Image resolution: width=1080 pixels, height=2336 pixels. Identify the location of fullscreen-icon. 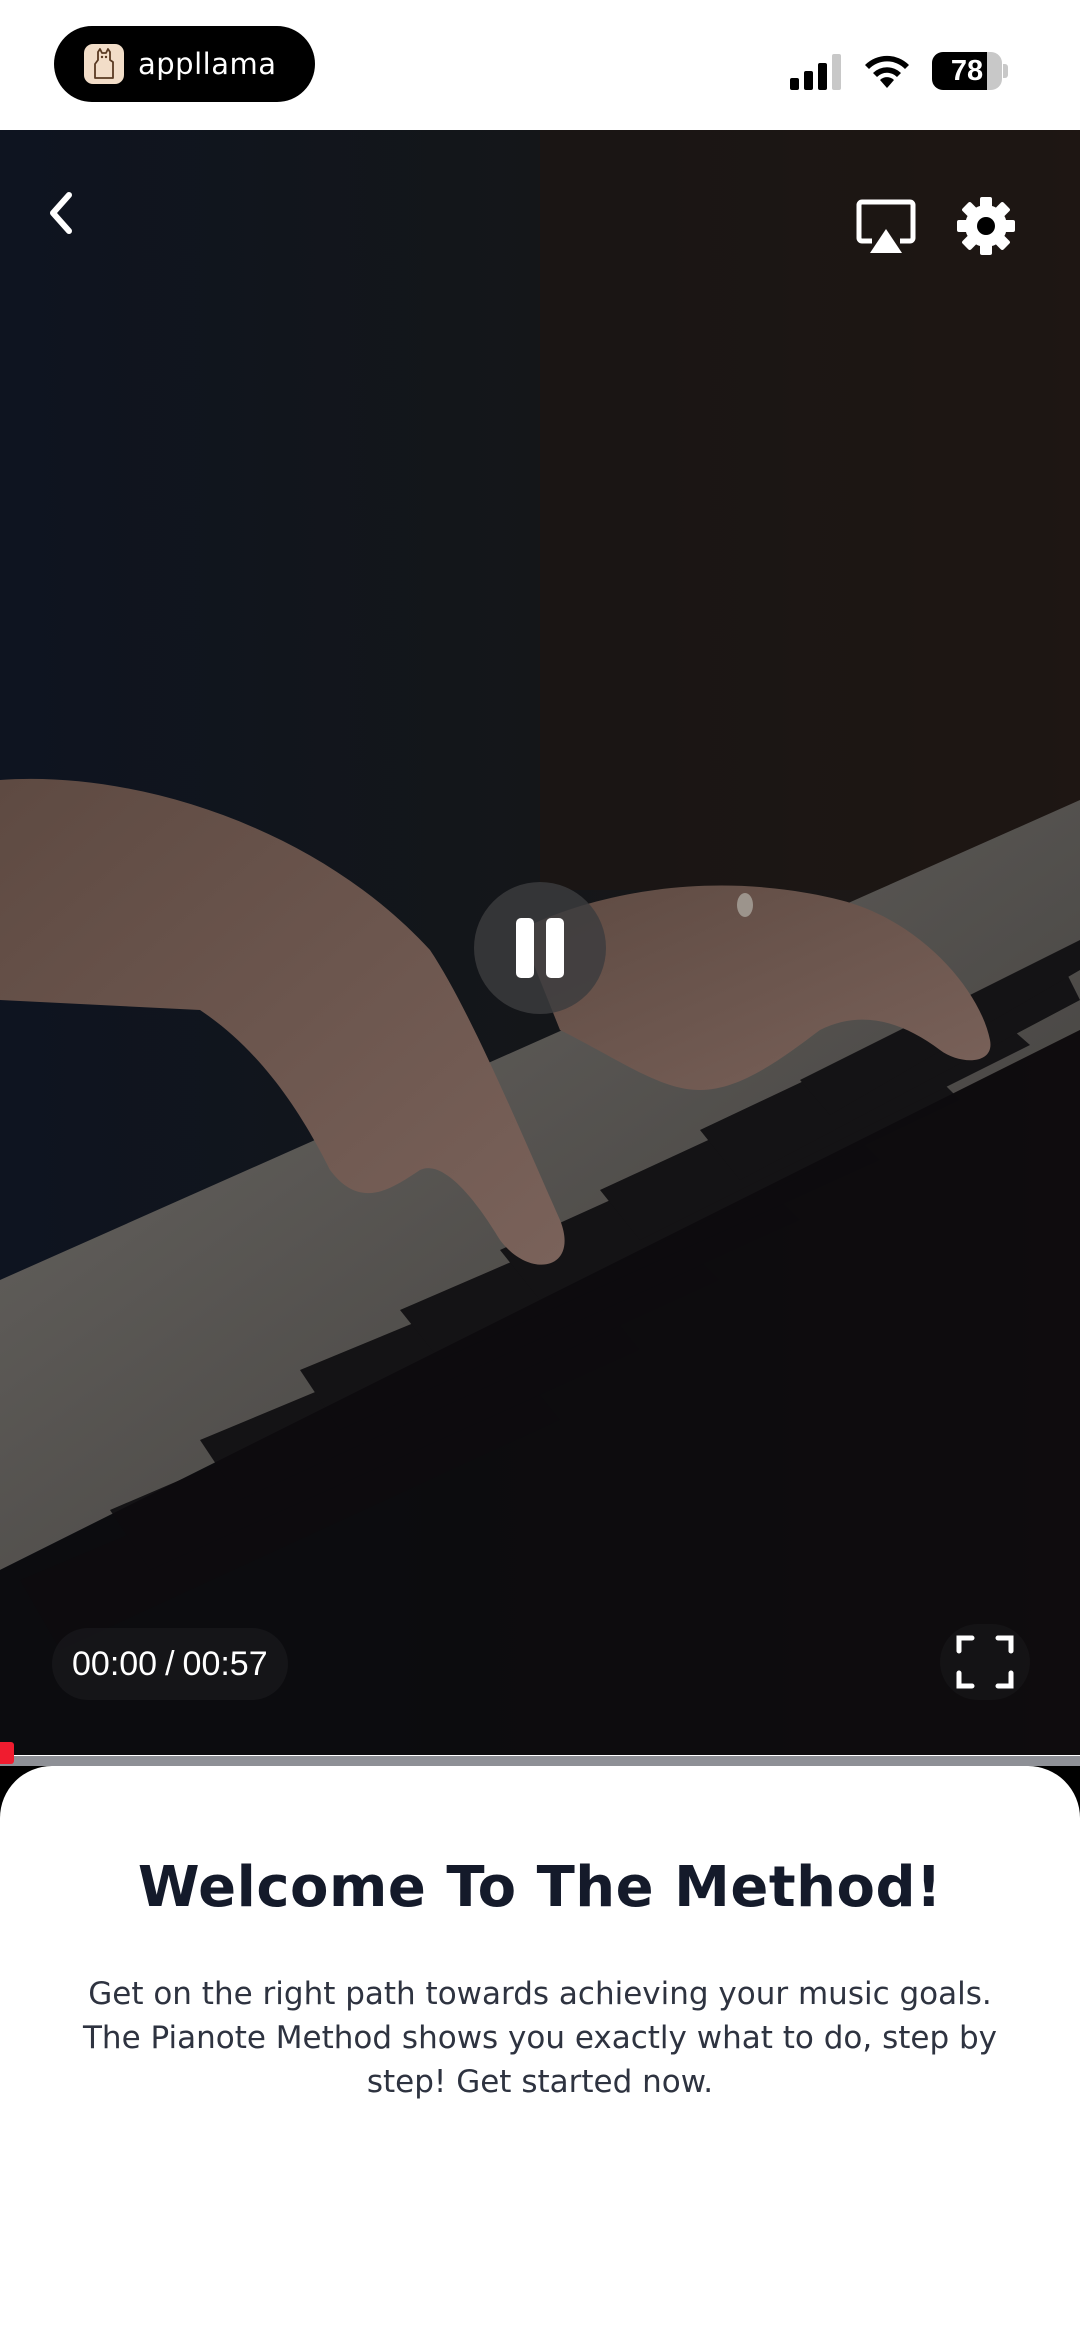
(985, 1662).